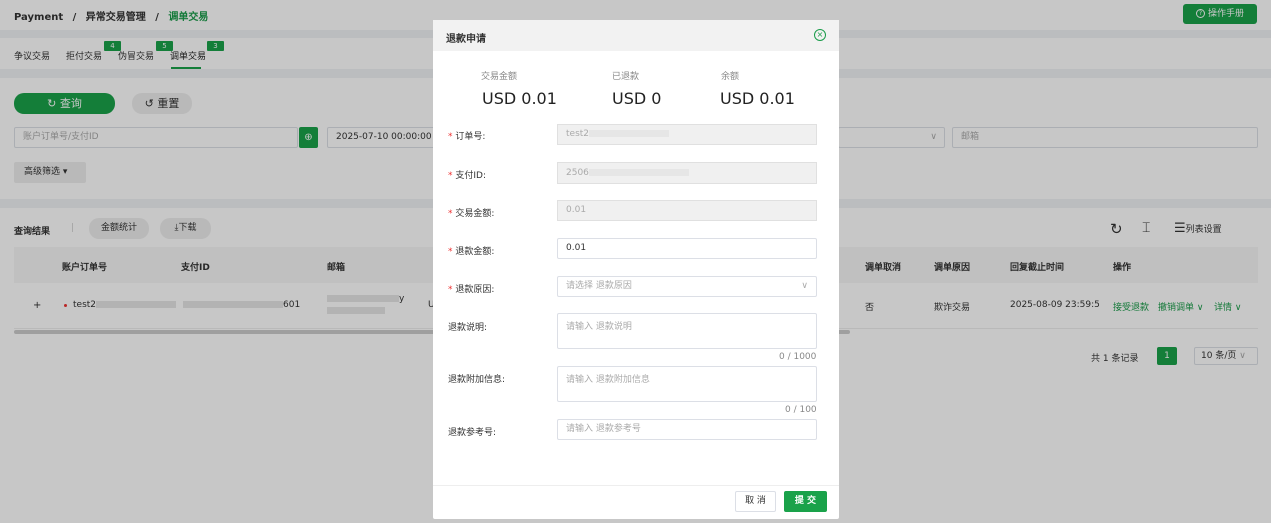  I want to click on order-label: * 订单号:, so click(467, 137).